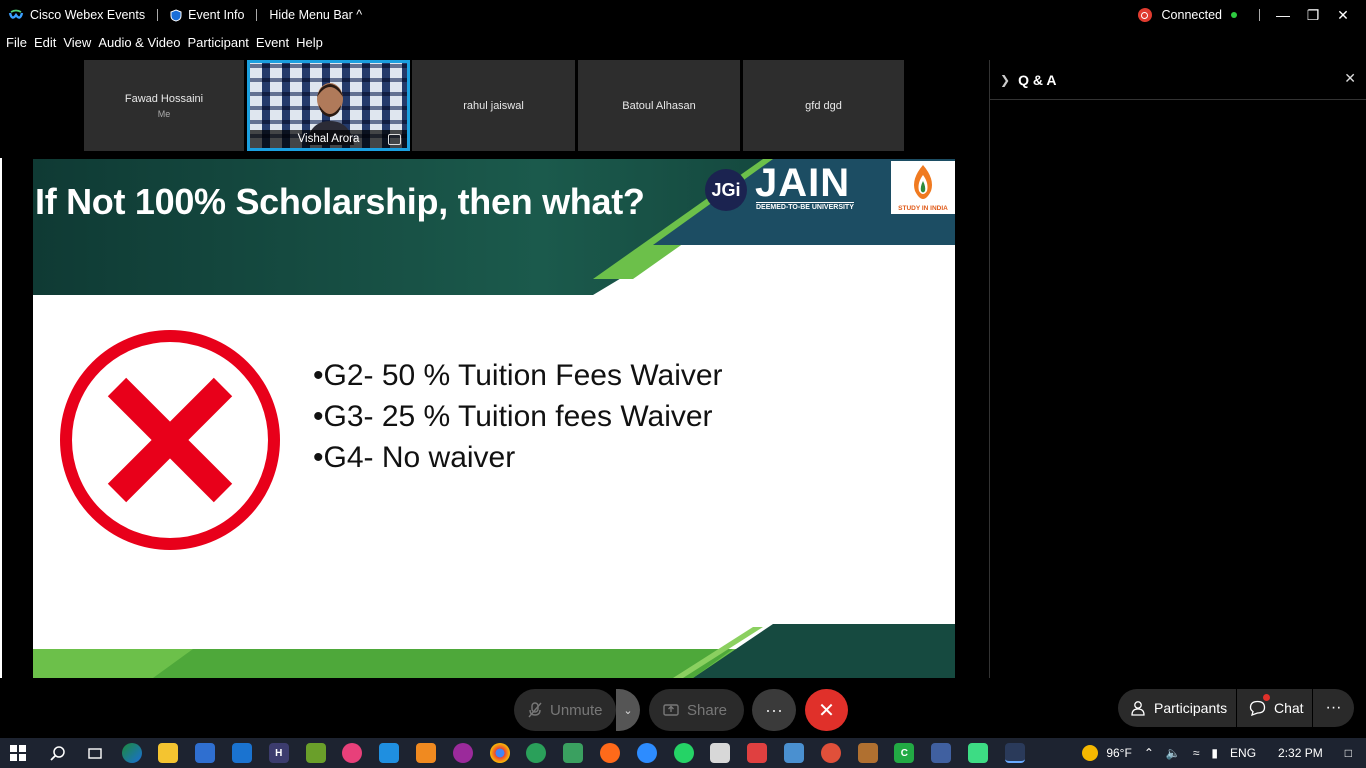 The image size is (1366, 768). What do you see at coordinates (805, 206) in the screenshot?
I see `jain-logo-subtitle: DEEMED-TO-BE UNIVERSITY` at bounding box center [805, 206].